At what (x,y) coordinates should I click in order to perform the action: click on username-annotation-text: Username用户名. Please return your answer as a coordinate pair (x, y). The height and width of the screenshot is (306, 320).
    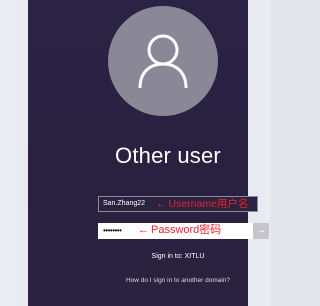
    Looking at the image, I should click on (208, 204).